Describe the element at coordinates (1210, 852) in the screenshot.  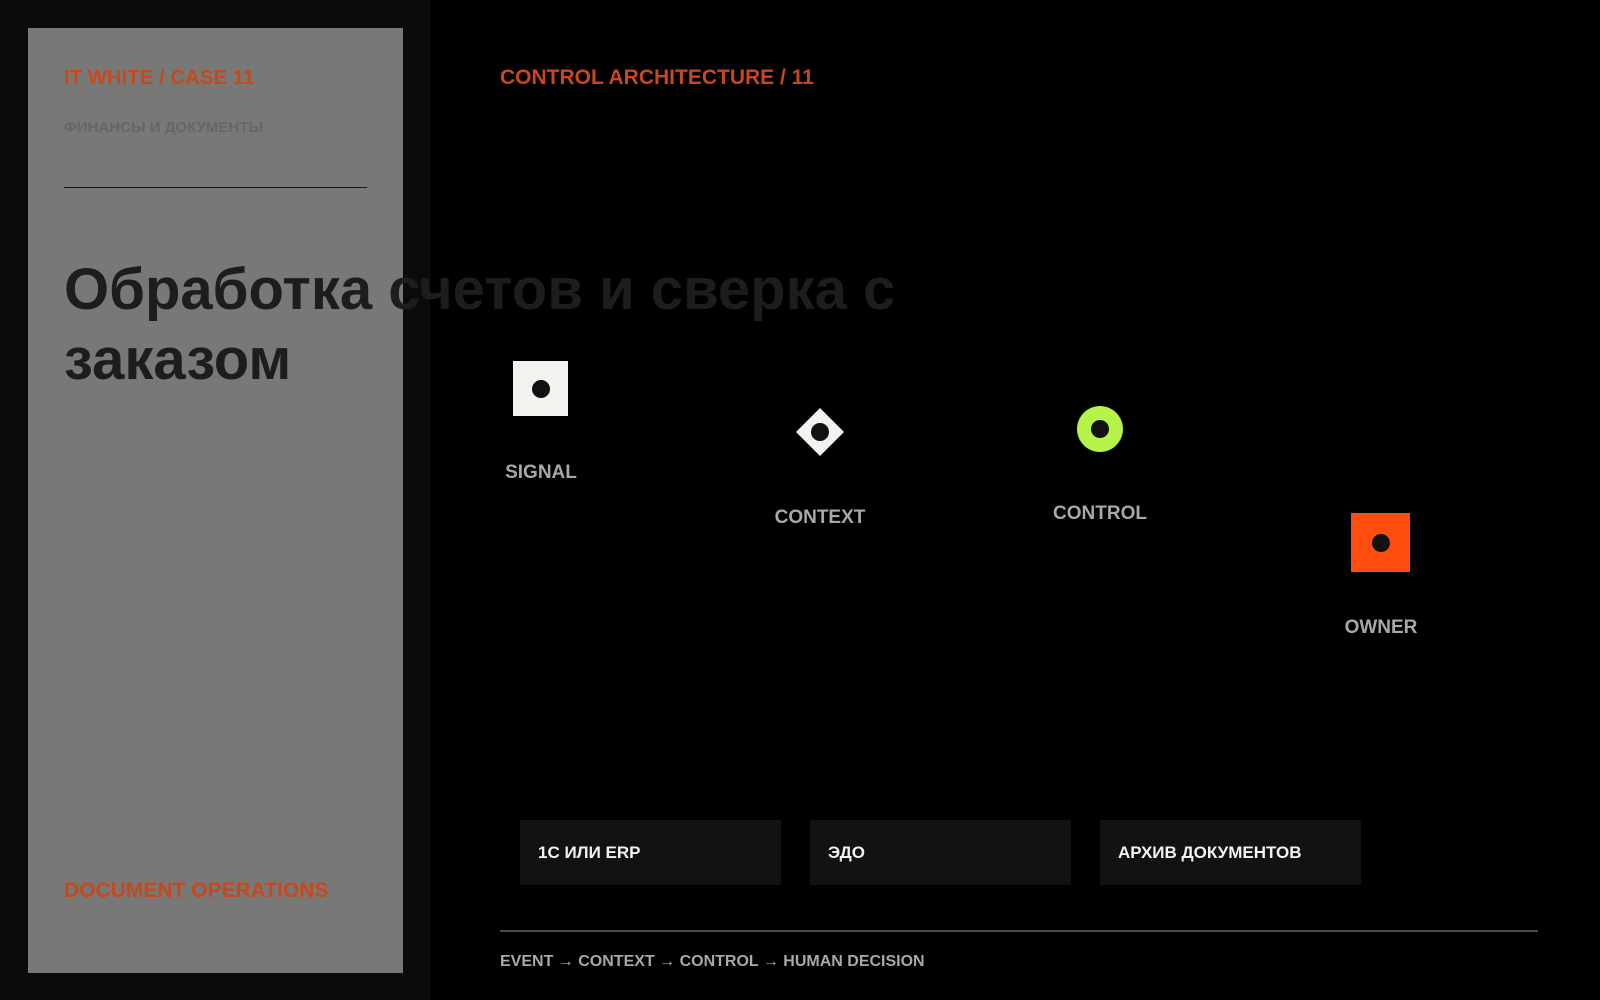
I see `system-label: АРХИВ ДОКУМЕНТОВ` at that location.